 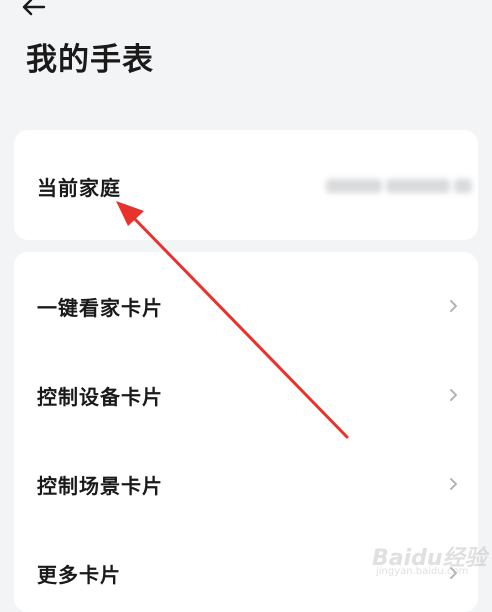 I want to click on list-item-device-control-card: 控制设备卡片, so click(x=246, y=395).